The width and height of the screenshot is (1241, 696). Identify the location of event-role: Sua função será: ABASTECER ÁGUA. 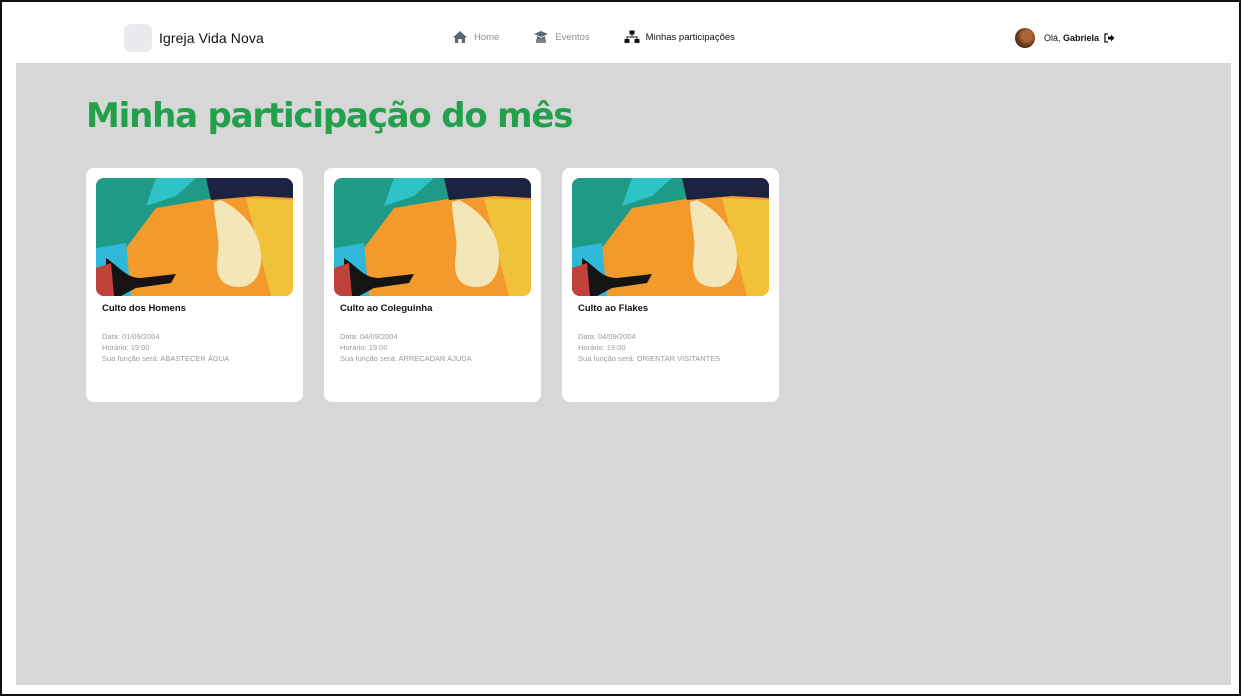
(166, 358).